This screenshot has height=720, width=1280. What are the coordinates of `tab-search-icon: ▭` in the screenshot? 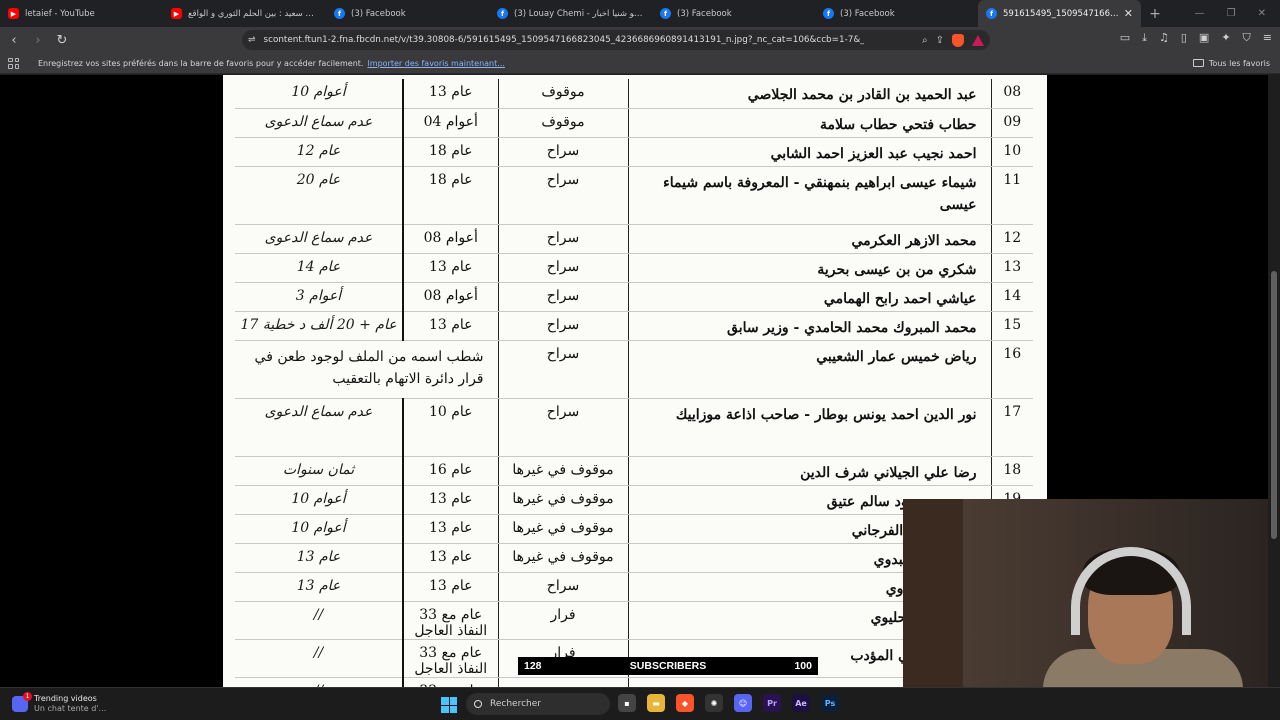 It's located at (1125, 38).